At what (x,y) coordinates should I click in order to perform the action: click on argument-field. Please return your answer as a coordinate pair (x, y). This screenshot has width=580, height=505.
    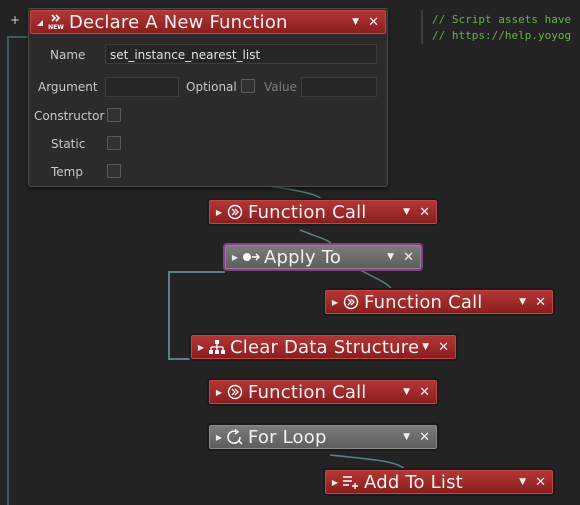
    Looking at the image, I should click on (142, 87).